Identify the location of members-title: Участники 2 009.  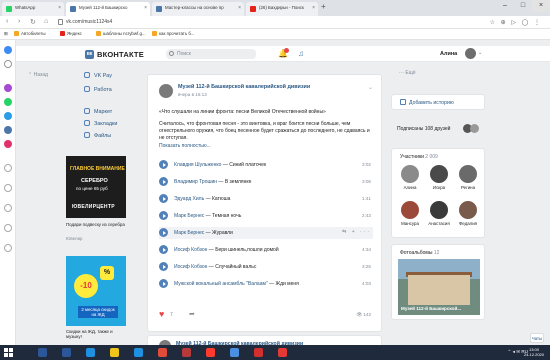
(419, 157).